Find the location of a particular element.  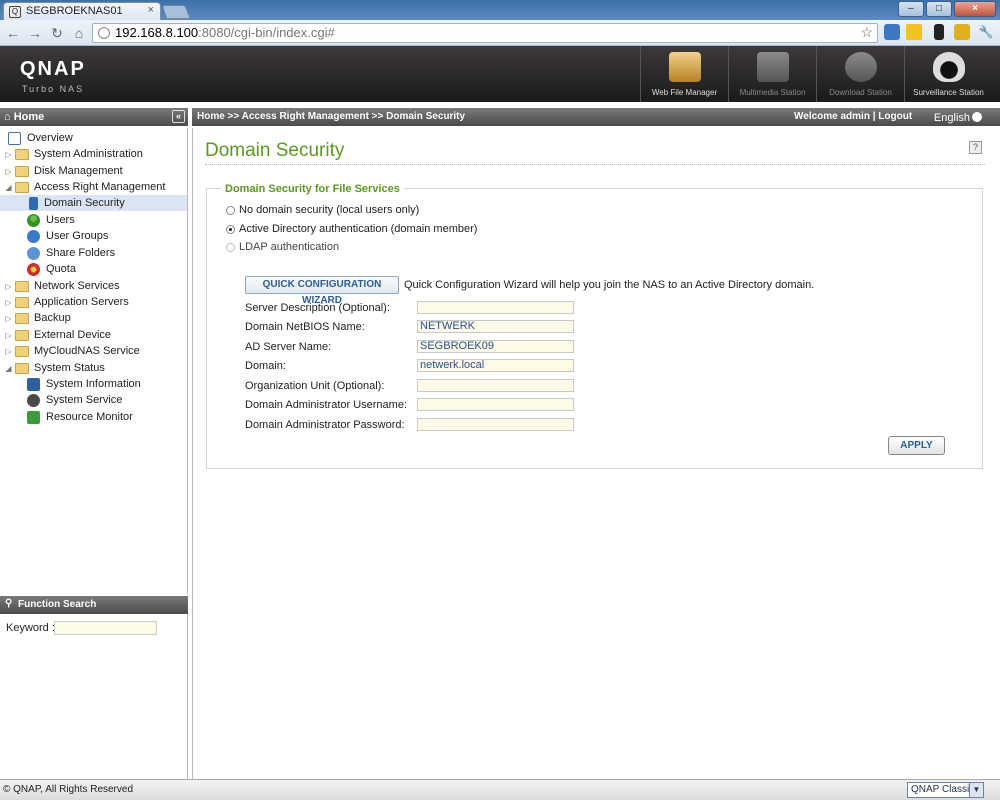

organization-unit-input is located at coordinates (495, 385).